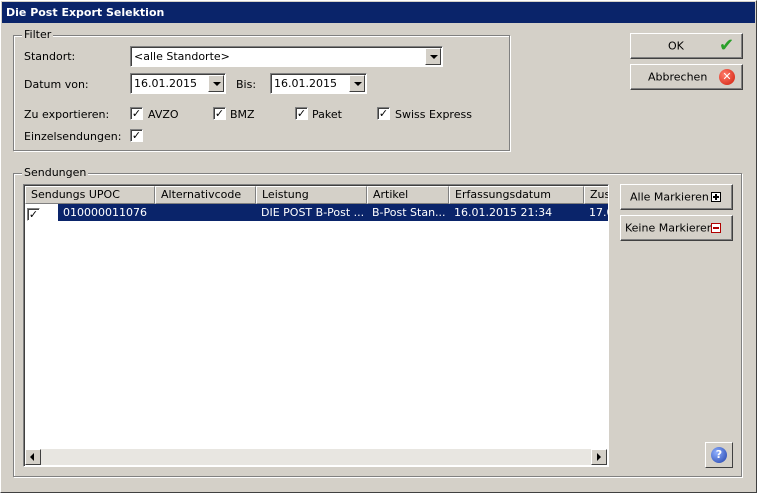 The height and width of the screenshot is (493, 757). What do you see at coordinates (727, 45) in the screenshot?
I see `checkmark-icon: ✔` at bounding box center [727, 45].